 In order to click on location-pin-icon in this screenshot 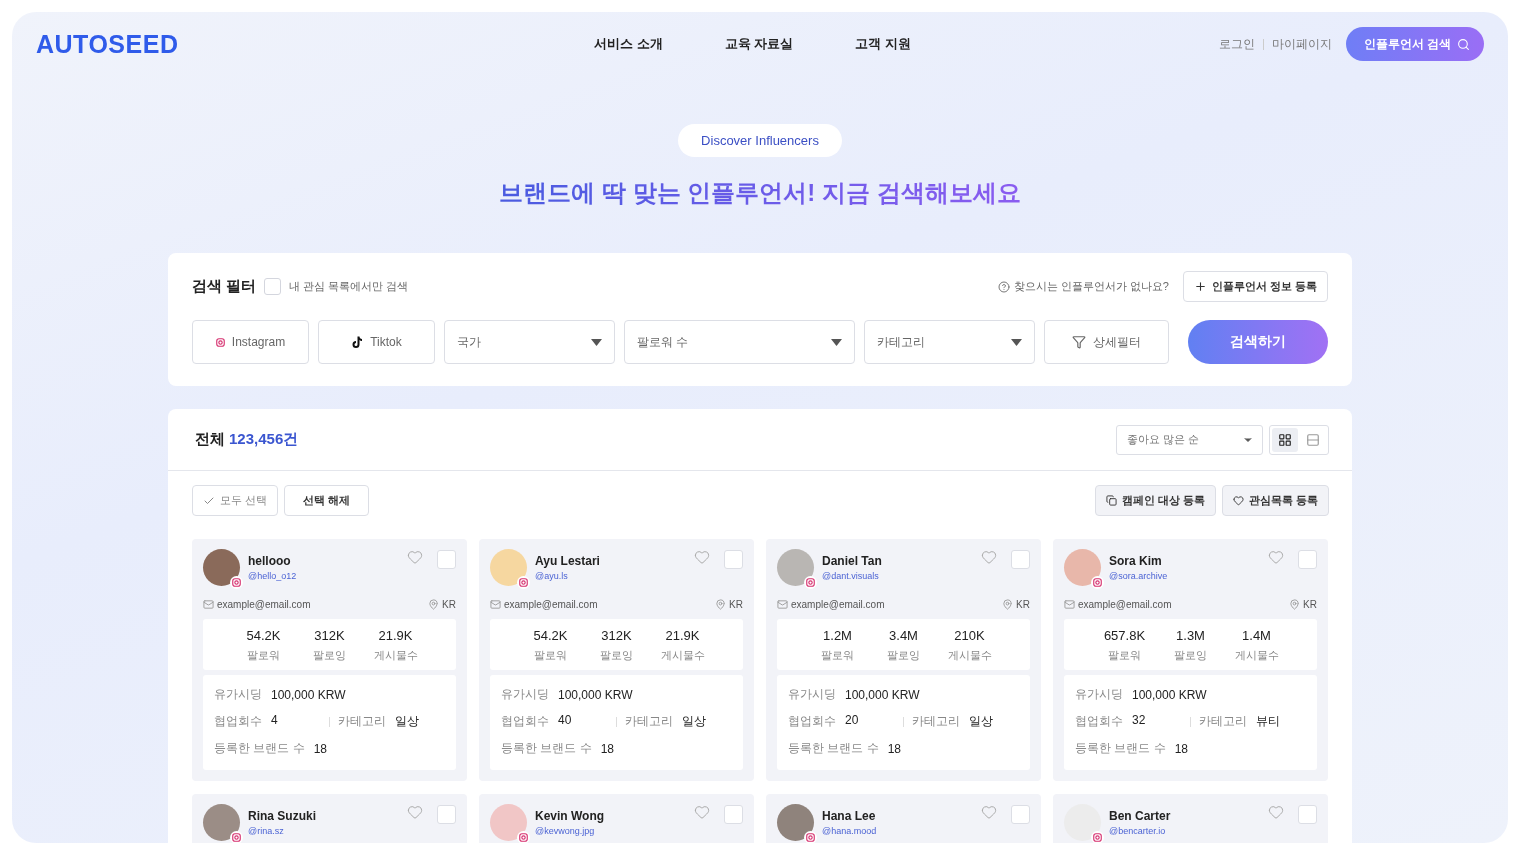, I will do `click(1008, 604)`.